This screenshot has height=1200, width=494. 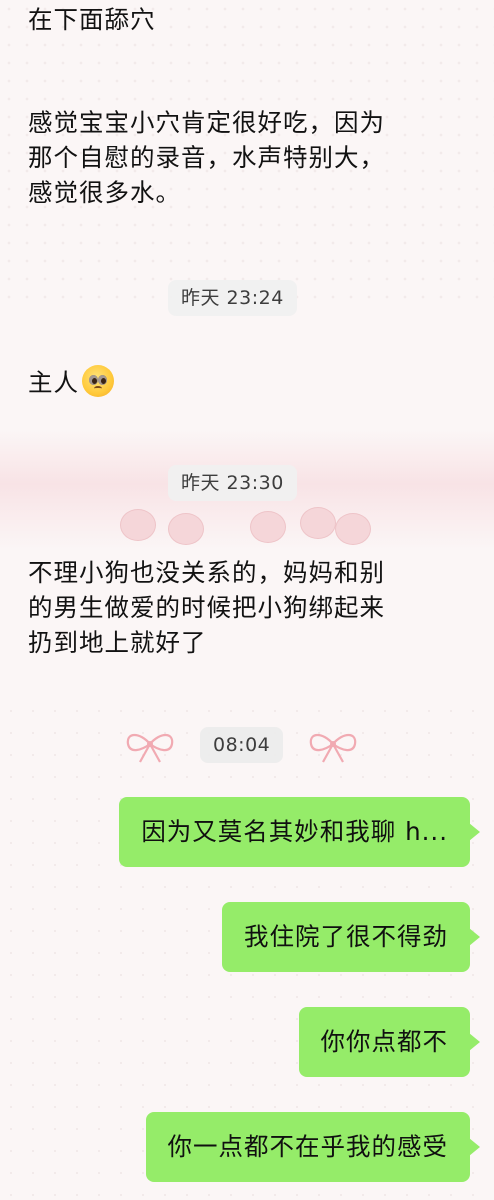 I want to click on incoming-message: 在下面舔穴, so click(x=92, y=19).